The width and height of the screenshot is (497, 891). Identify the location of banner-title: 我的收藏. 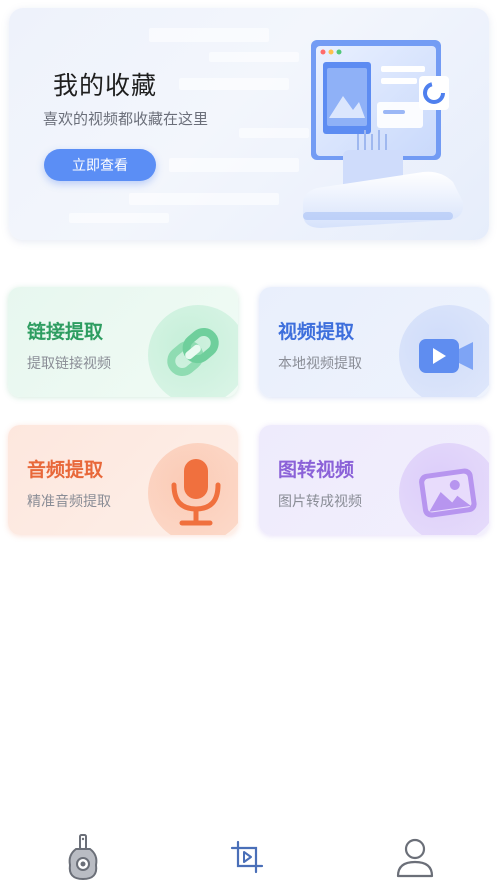
(105, 85).